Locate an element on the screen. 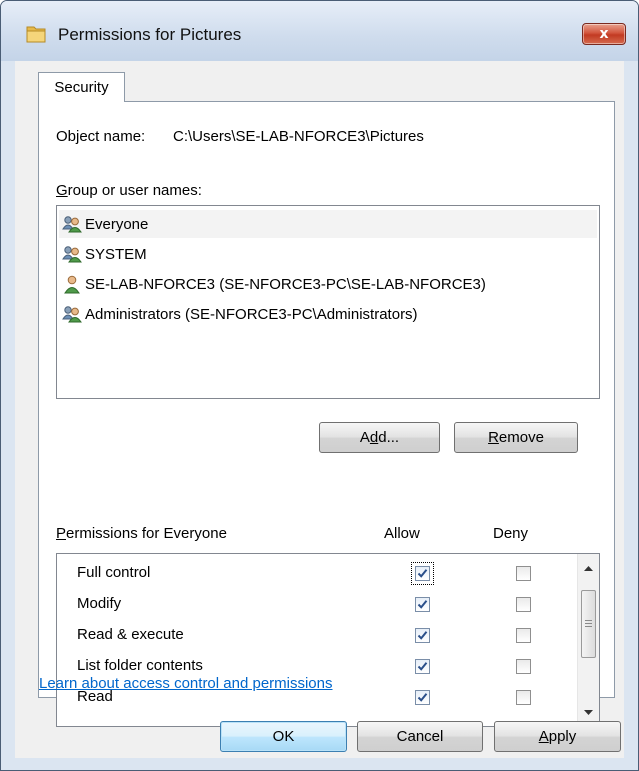 The width and height of the screenshot is (639, 771). title-bar: Permissions for Pictures x is located at coordinates (319, 31).